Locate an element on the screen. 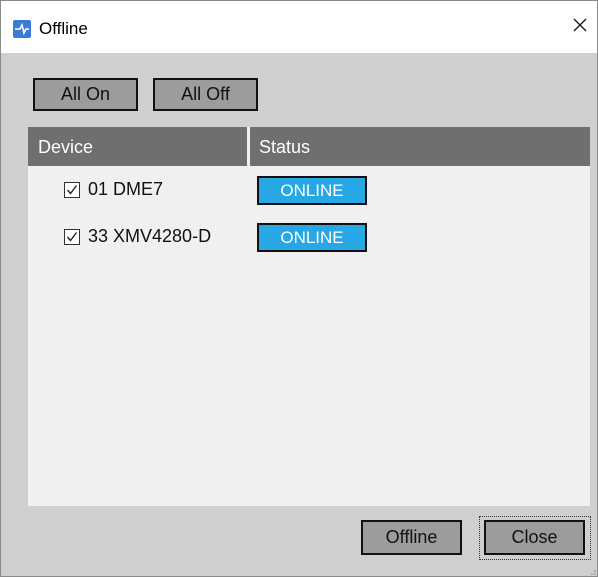  all-on-button: All On is located at coordinates (85, 94).